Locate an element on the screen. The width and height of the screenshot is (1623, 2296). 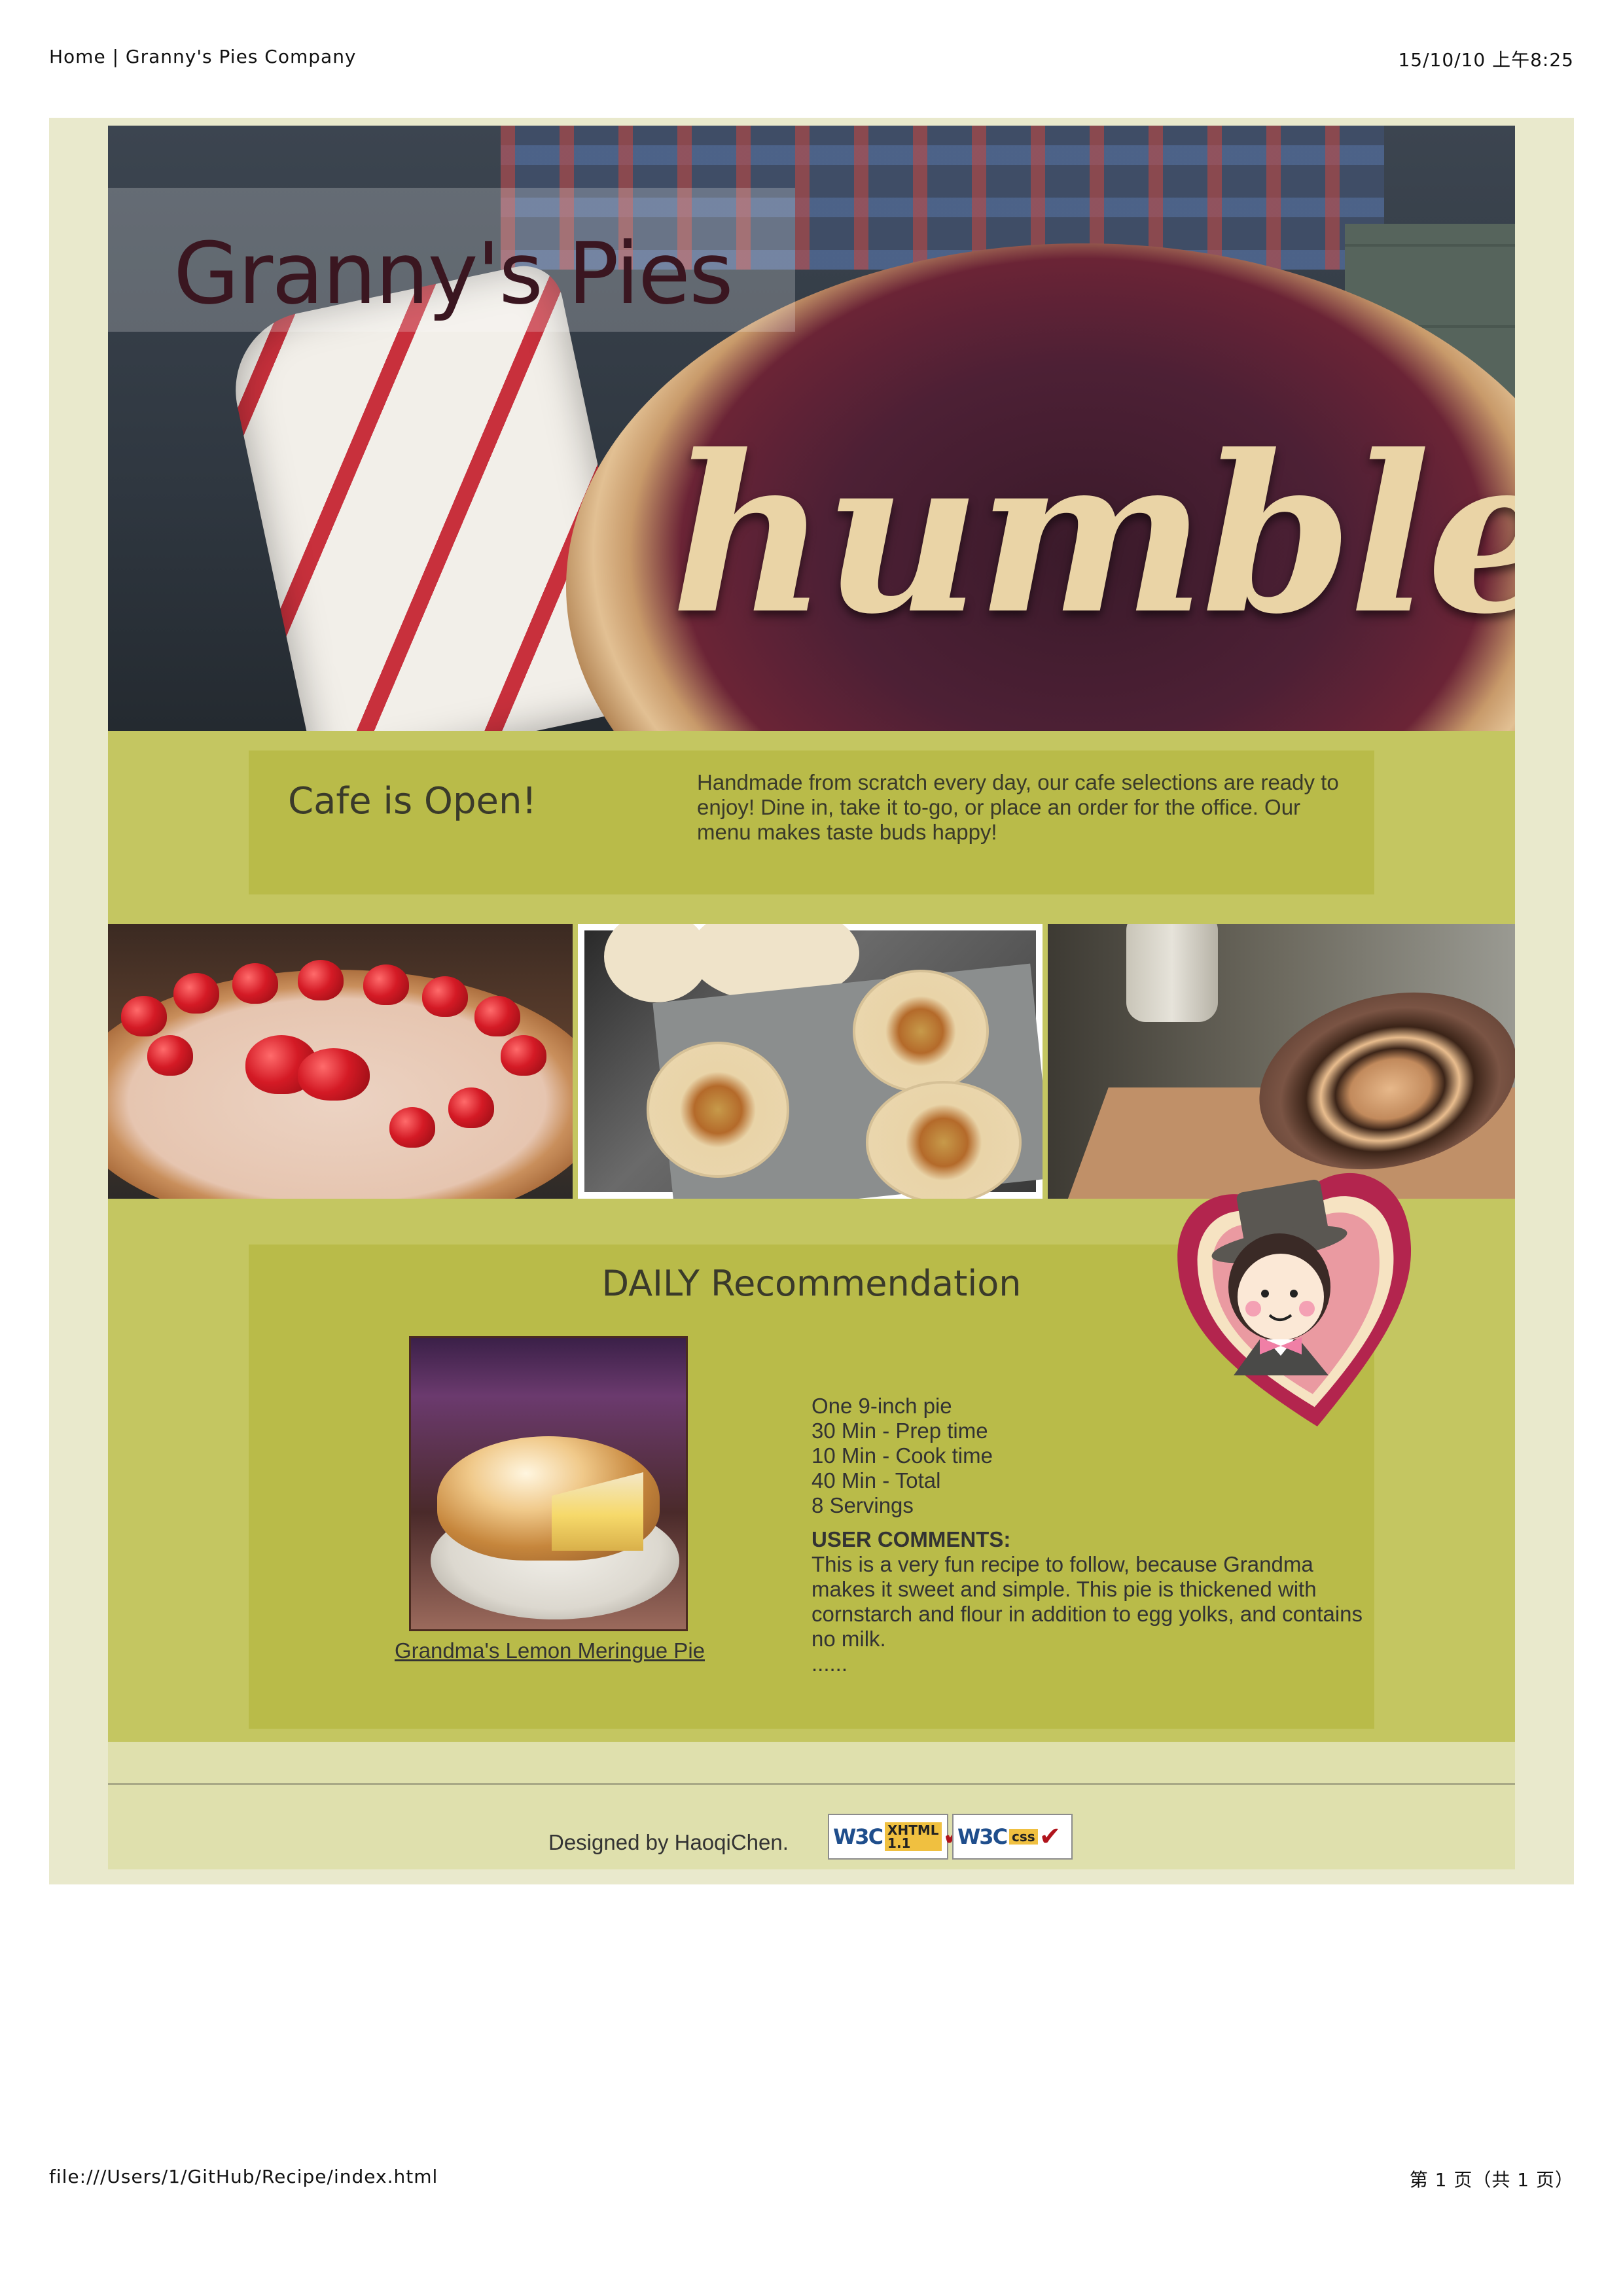
lemon-meringue-pie-image is located at coordinates (548, 1483).